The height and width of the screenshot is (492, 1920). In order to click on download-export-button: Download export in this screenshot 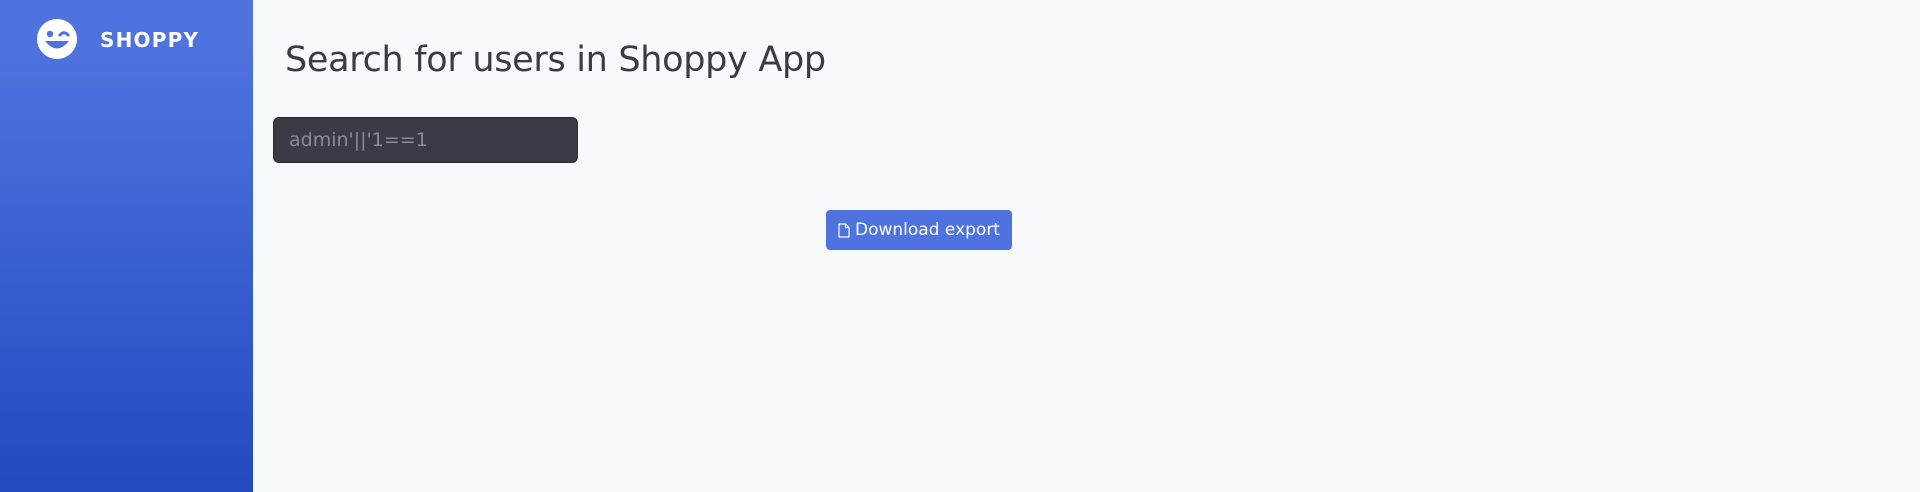, I will do `click(919, 230)`.